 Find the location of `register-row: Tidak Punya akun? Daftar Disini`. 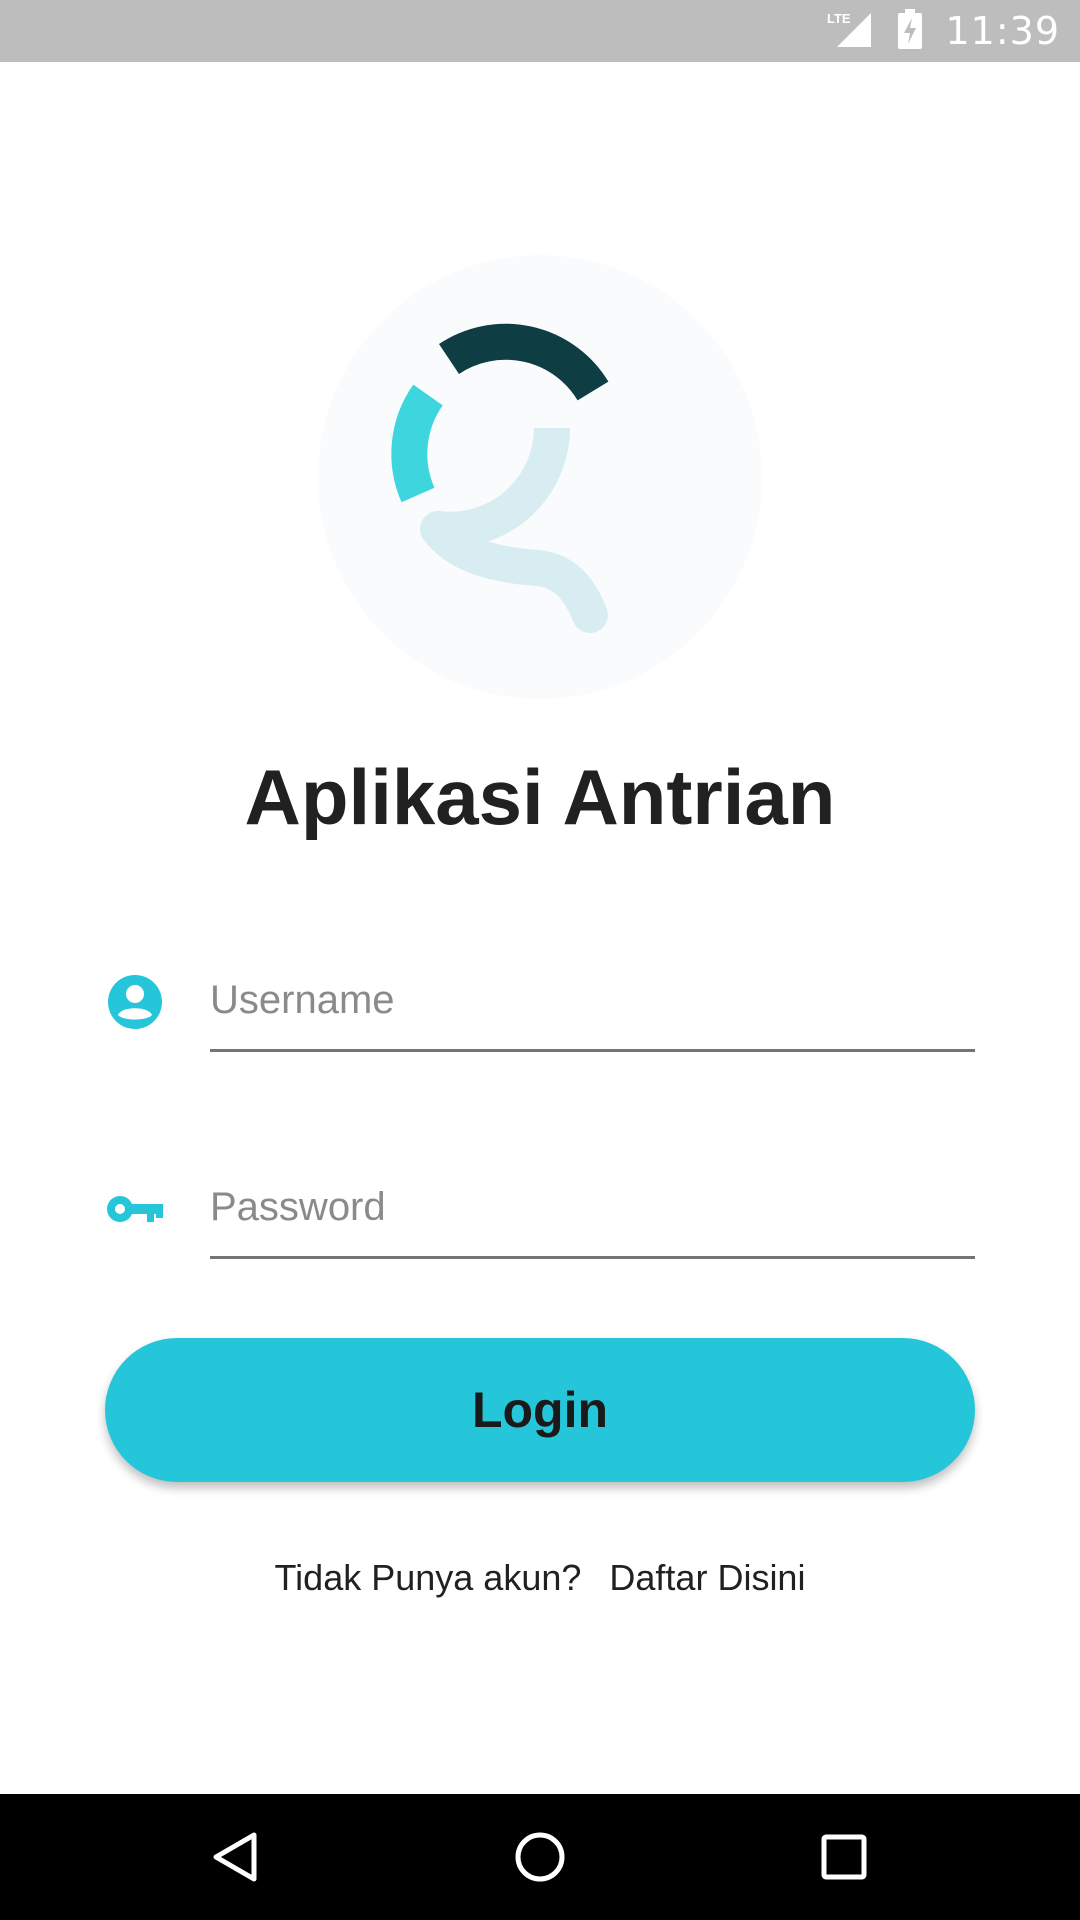

register-row: Tidak Punya akun? Daftar Disini is located at coordinates (540, 1578).